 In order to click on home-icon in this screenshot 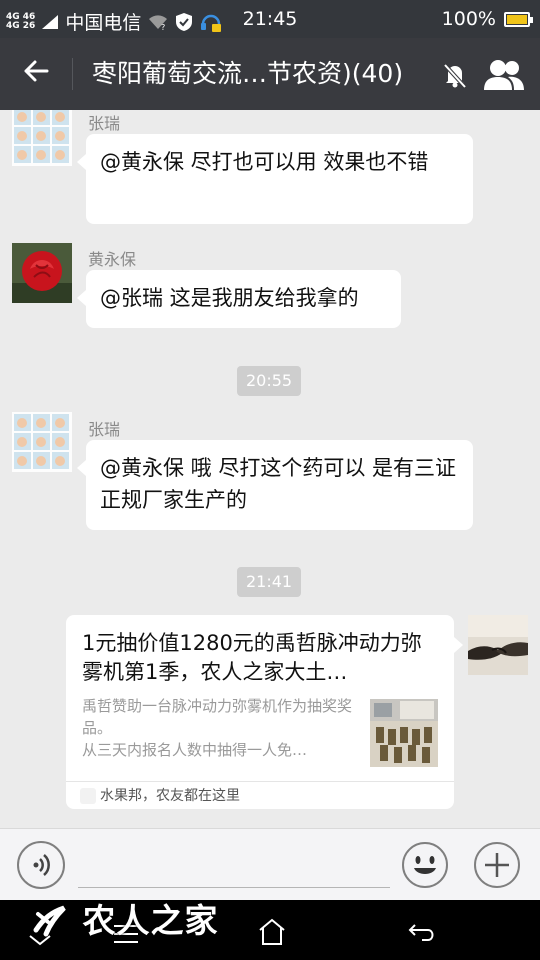, I will do `click(272, 931)`.